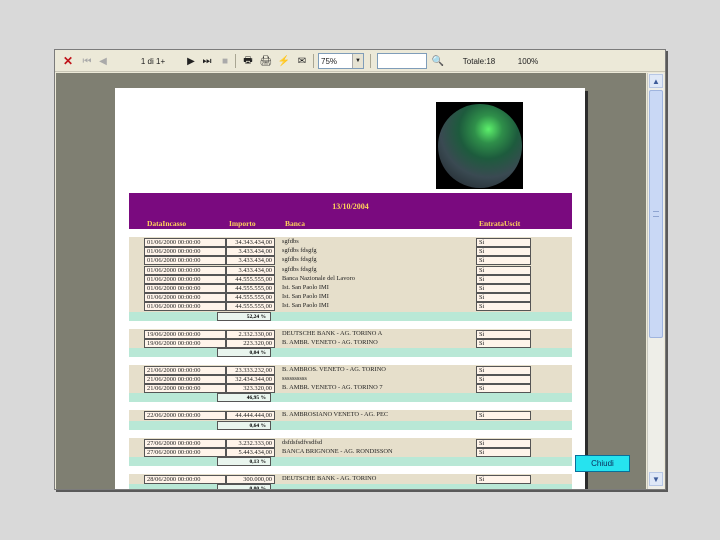  I want to click on chevron-down-icon: ▼, so click(357, 61).